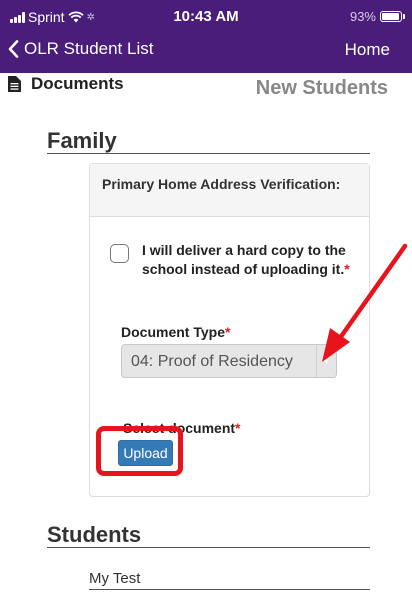 The height and width of the screenshot is (592, 412). What do you see at coordinates (77, 83) in the screenshot?
I see `documents-label: Documents` at bounding box center [77, 83].